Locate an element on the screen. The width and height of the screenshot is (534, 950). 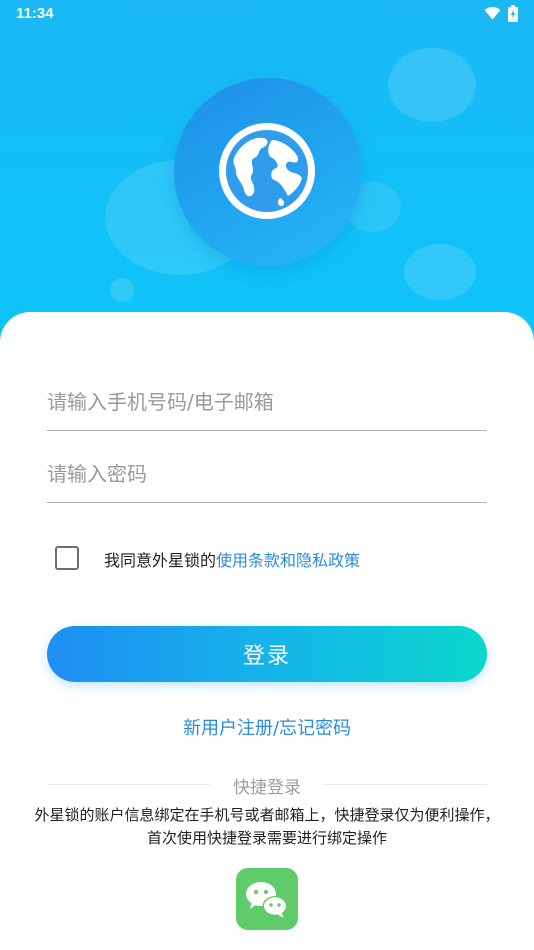
password-field is located at coordinates (267, 474).